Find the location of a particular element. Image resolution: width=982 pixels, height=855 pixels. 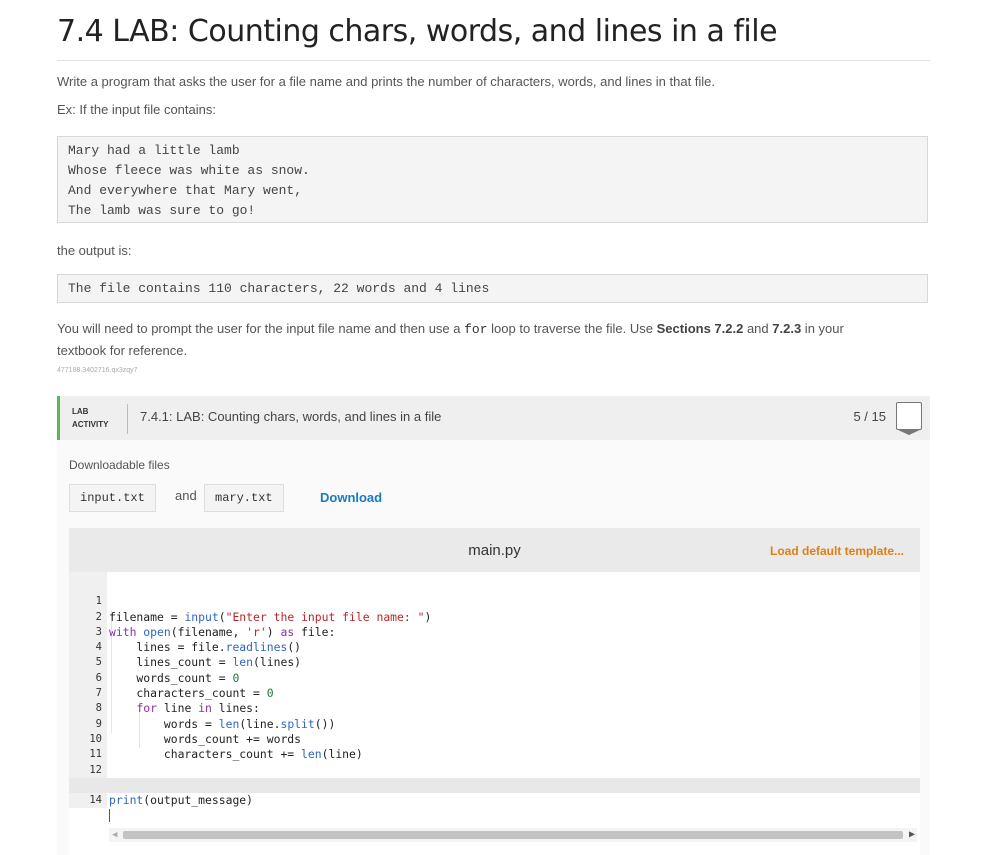

code-line: 4 lines_count = len(lines) is located at coordinates (494, 647).